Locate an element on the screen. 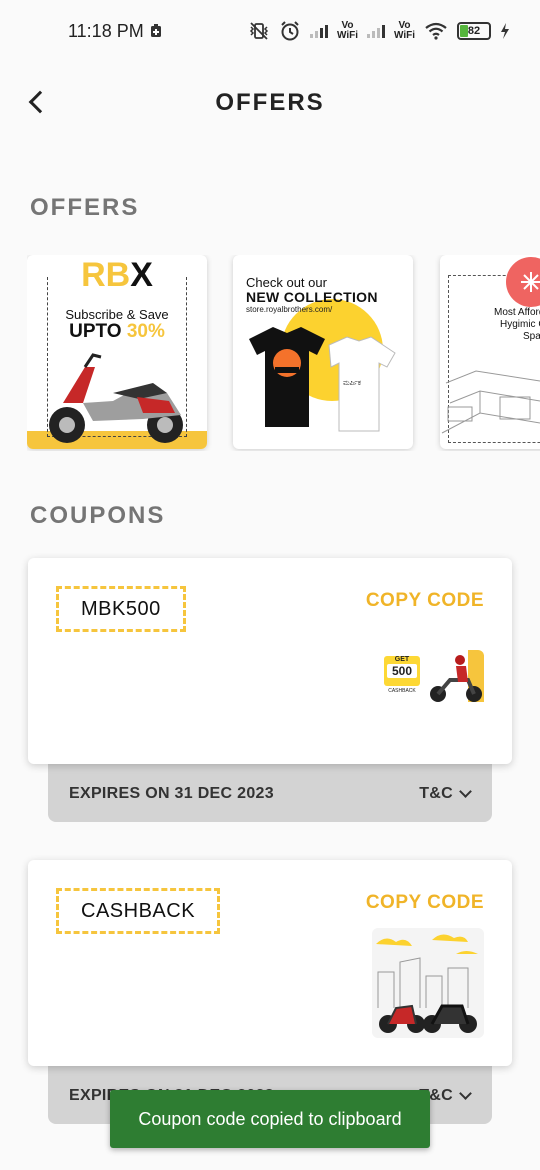 This screenshot has width=540, height=1170. offer-card-space-line2: Hygimic Co is located at coordinates (520, 324).